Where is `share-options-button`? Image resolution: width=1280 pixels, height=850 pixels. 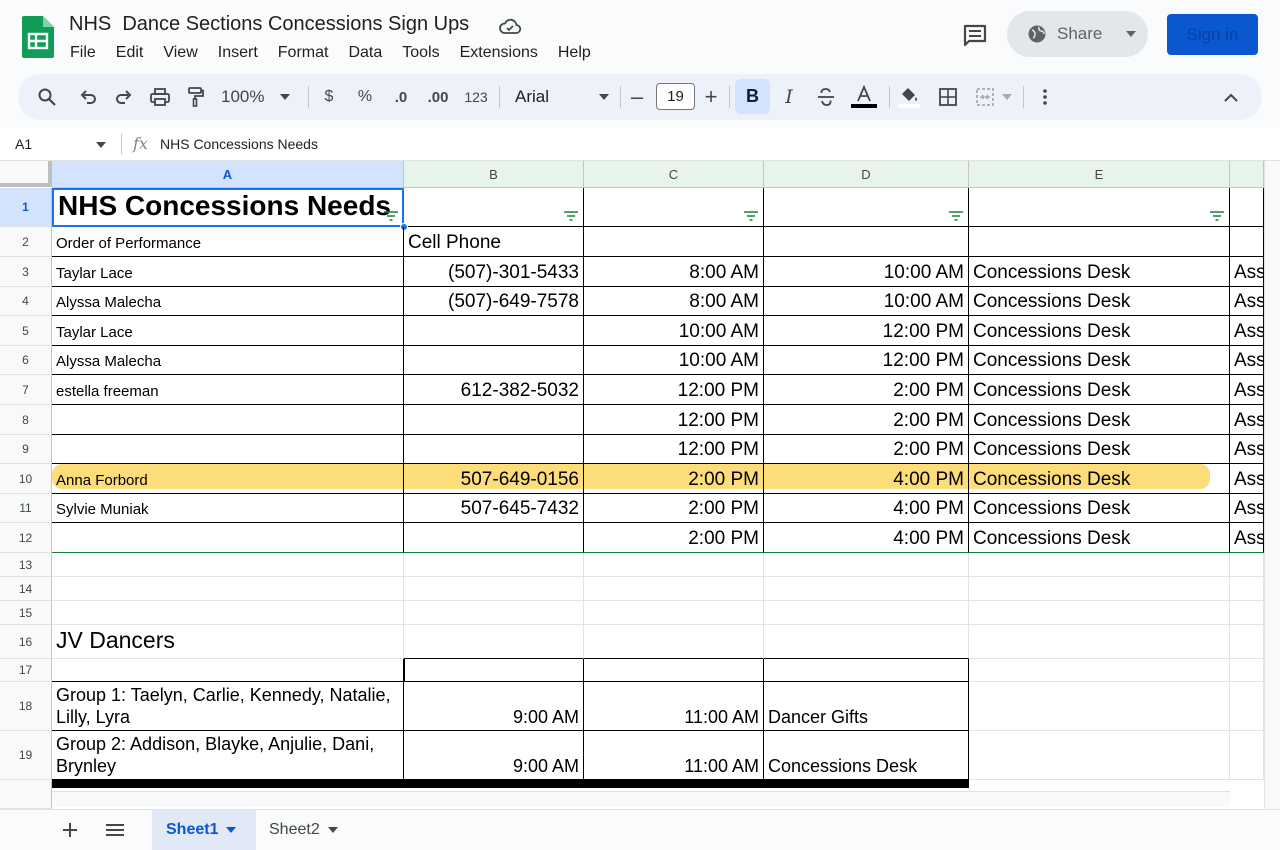
share-options-button is located at coordinates (1131, 34).